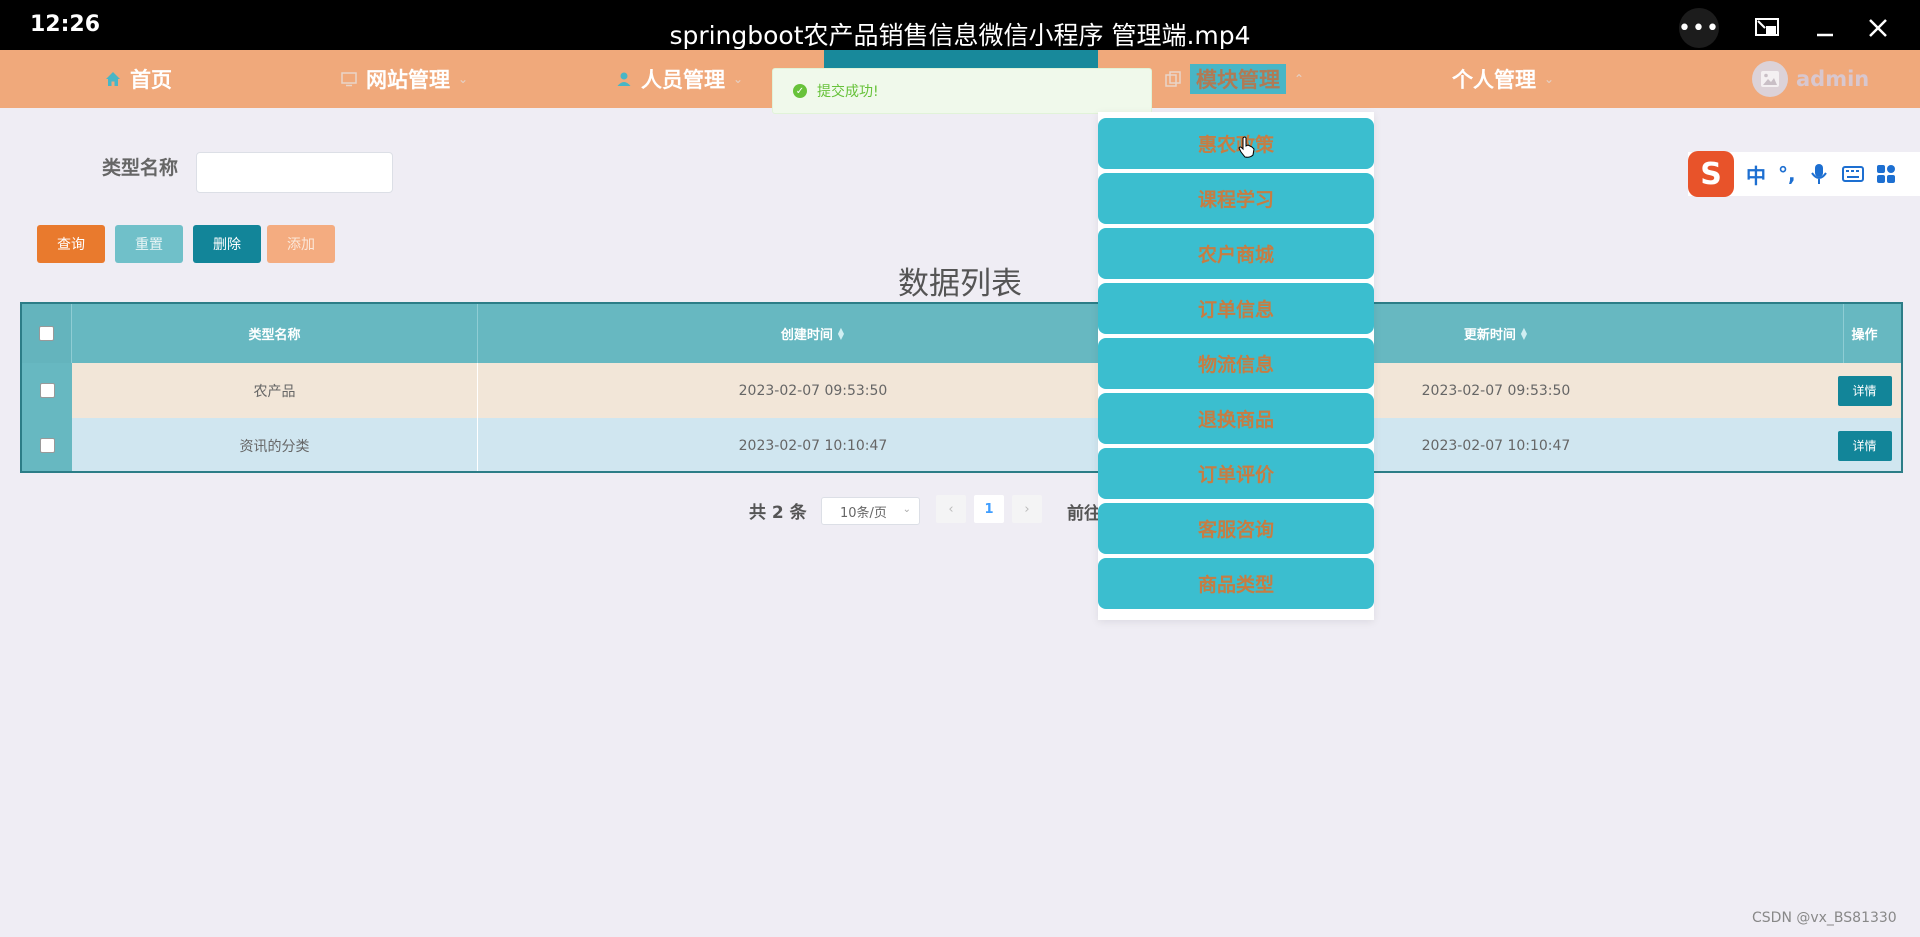 This screenshot has height=937, width=1920. What do you see at coordinates (1236, 198) in the screenshot?
I see `menu-item-courses: 课程学习` at bounding box center [1236, 198].